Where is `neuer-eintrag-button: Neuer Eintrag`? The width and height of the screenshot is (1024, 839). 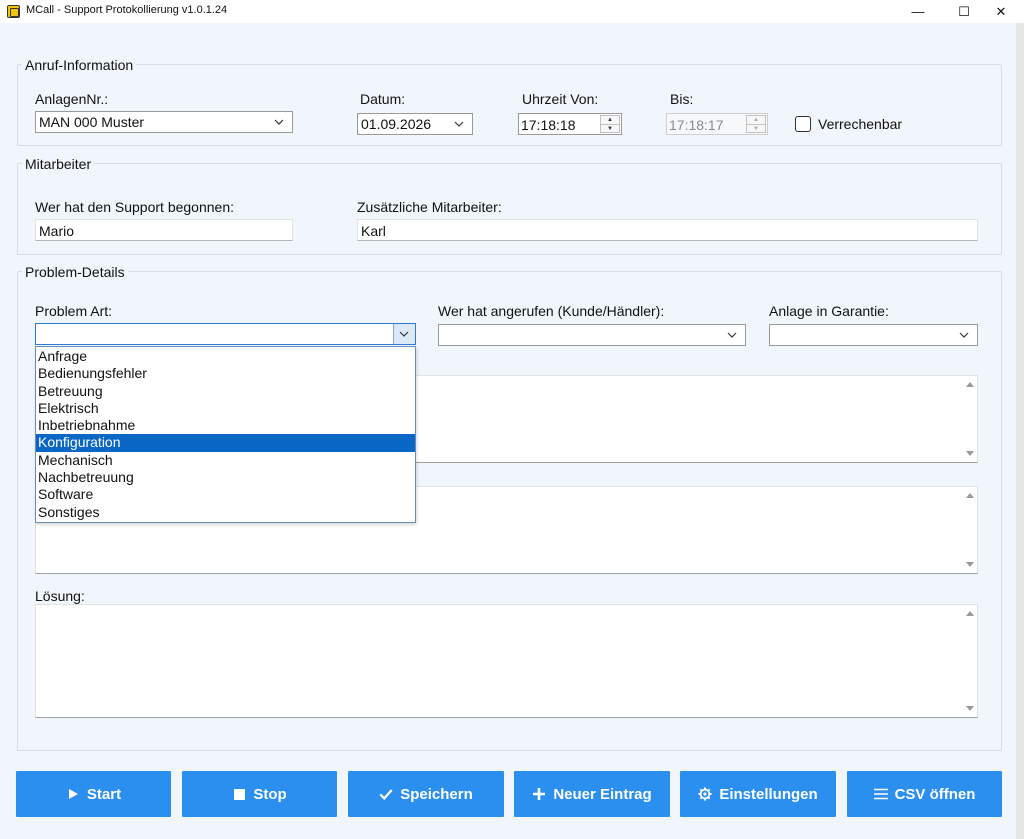
neuer-eintrag-button: Neuer Eintrag is located at coordinates (592, 794).